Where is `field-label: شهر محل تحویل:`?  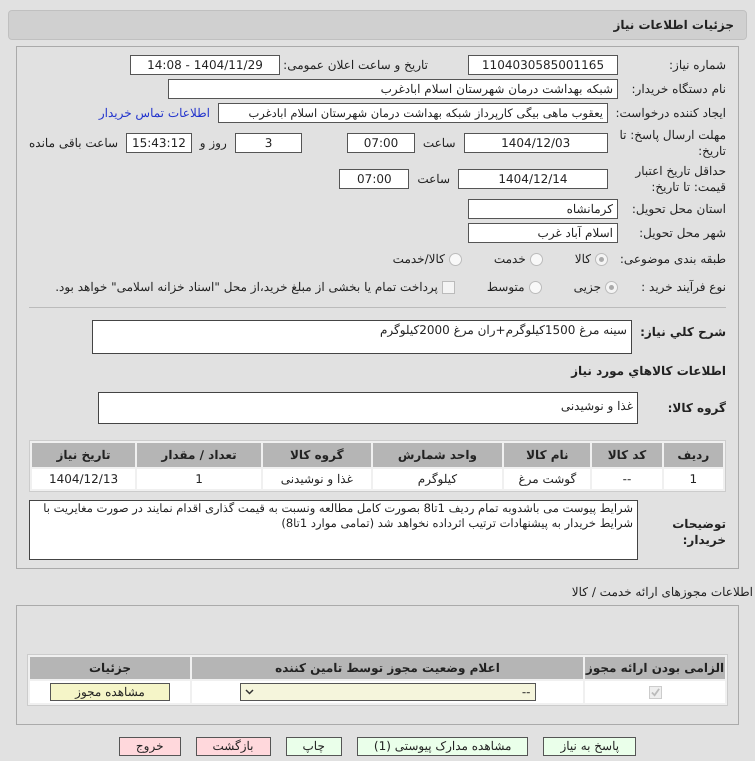
field-label: شهر محل تحویل: is located at coordinates (682, 233).